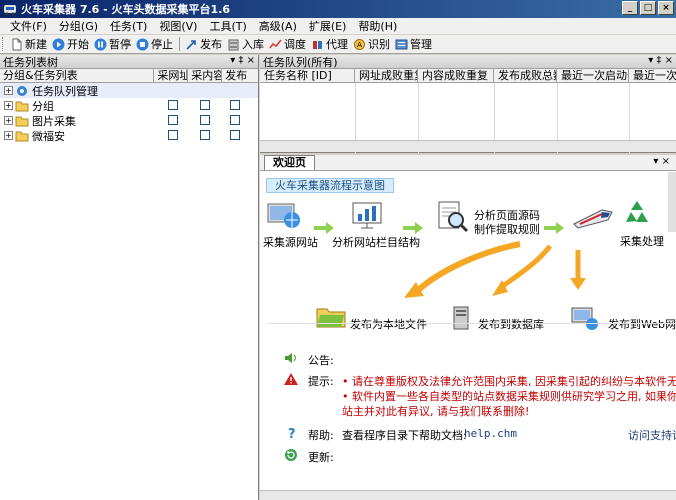 This screenshot has height=500, width=676. What do you see at coordinates (129, 135) in the screenshot?
I see `tree-item-weifuan: + 微福安` at bounding box center [129, 135].